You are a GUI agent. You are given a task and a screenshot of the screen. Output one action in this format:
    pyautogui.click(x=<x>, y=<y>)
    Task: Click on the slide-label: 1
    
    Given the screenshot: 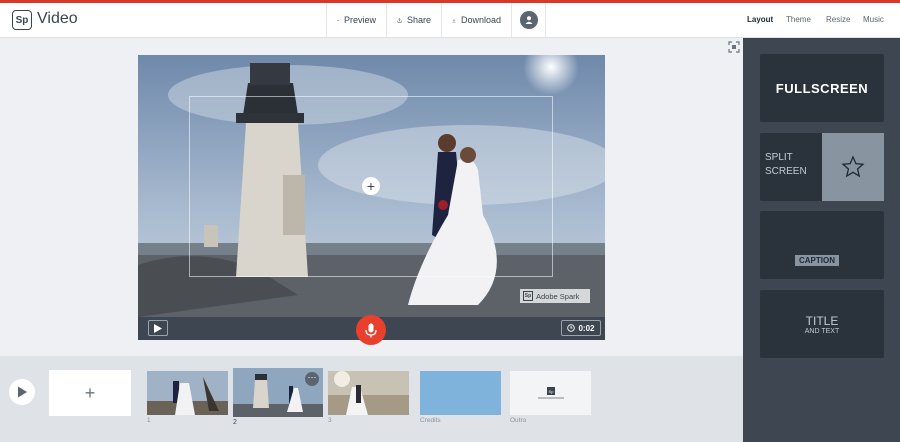 What is the action you would take?
    pyautogui.click(x=149, y=420)
    